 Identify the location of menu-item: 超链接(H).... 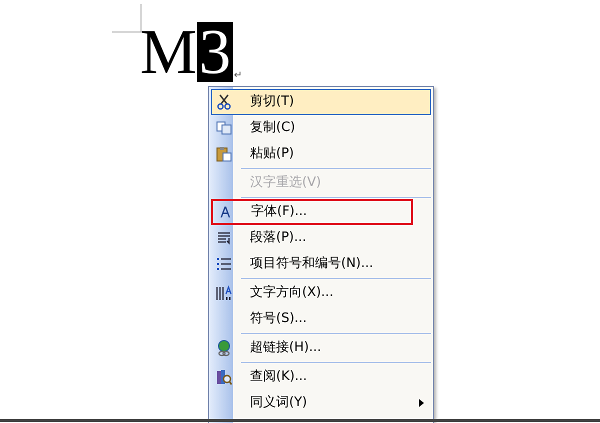
(321, 348).